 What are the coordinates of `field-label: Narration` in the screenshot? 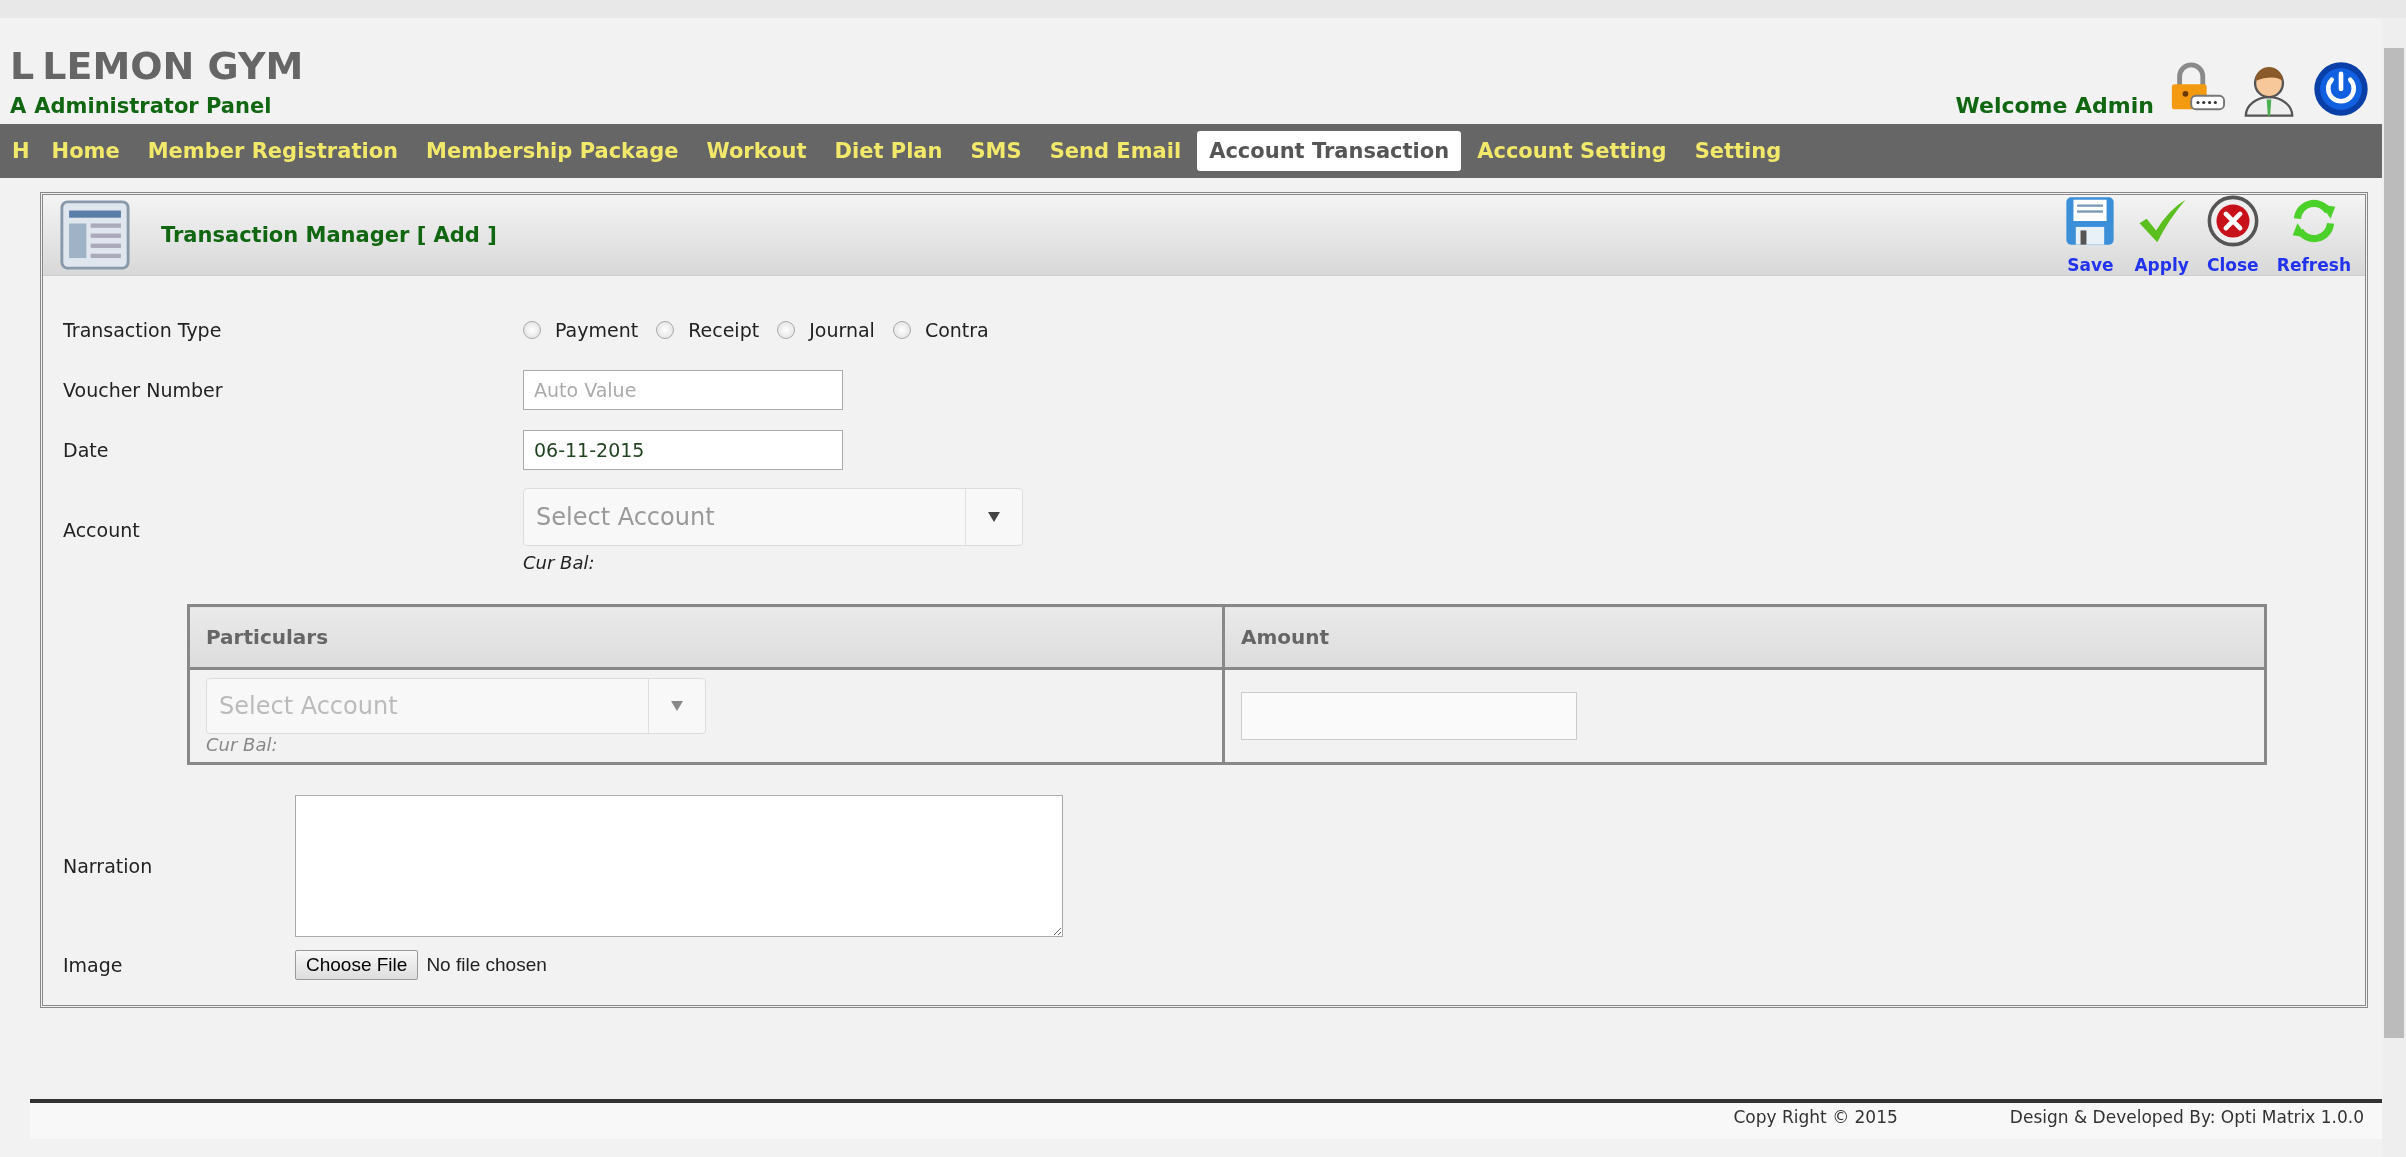 It's located at (108, 866).